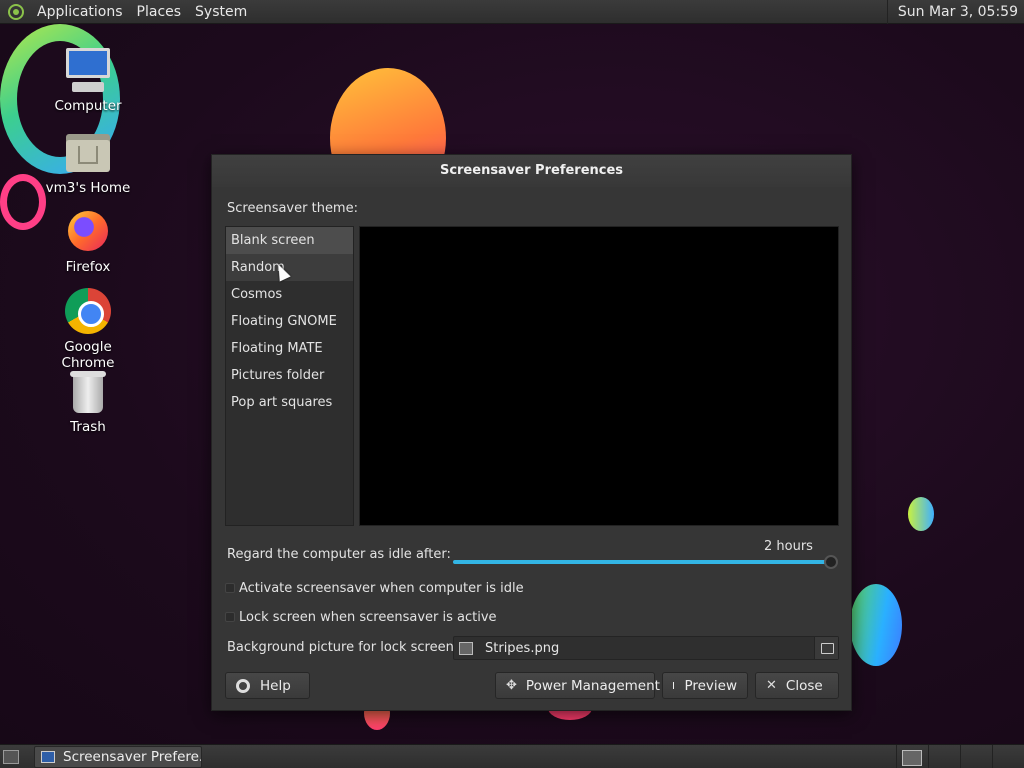 The image size is (1024, 768). I want to click on close-icon: ✕, so click(771, 685).